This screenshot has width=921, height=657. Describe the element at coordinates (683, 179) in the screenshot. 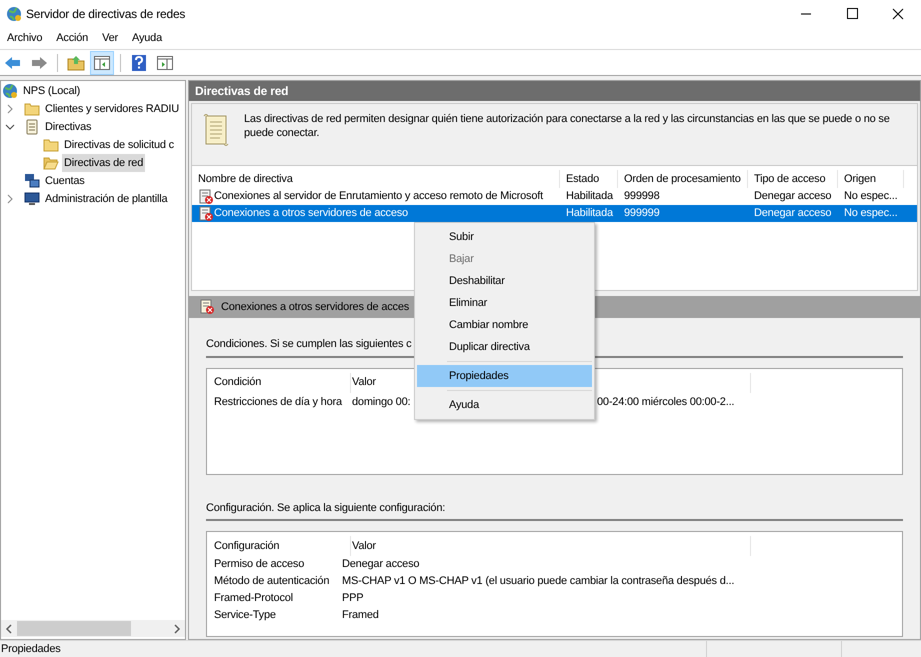

I see `column-header: Orden de procesamiento` at that location.